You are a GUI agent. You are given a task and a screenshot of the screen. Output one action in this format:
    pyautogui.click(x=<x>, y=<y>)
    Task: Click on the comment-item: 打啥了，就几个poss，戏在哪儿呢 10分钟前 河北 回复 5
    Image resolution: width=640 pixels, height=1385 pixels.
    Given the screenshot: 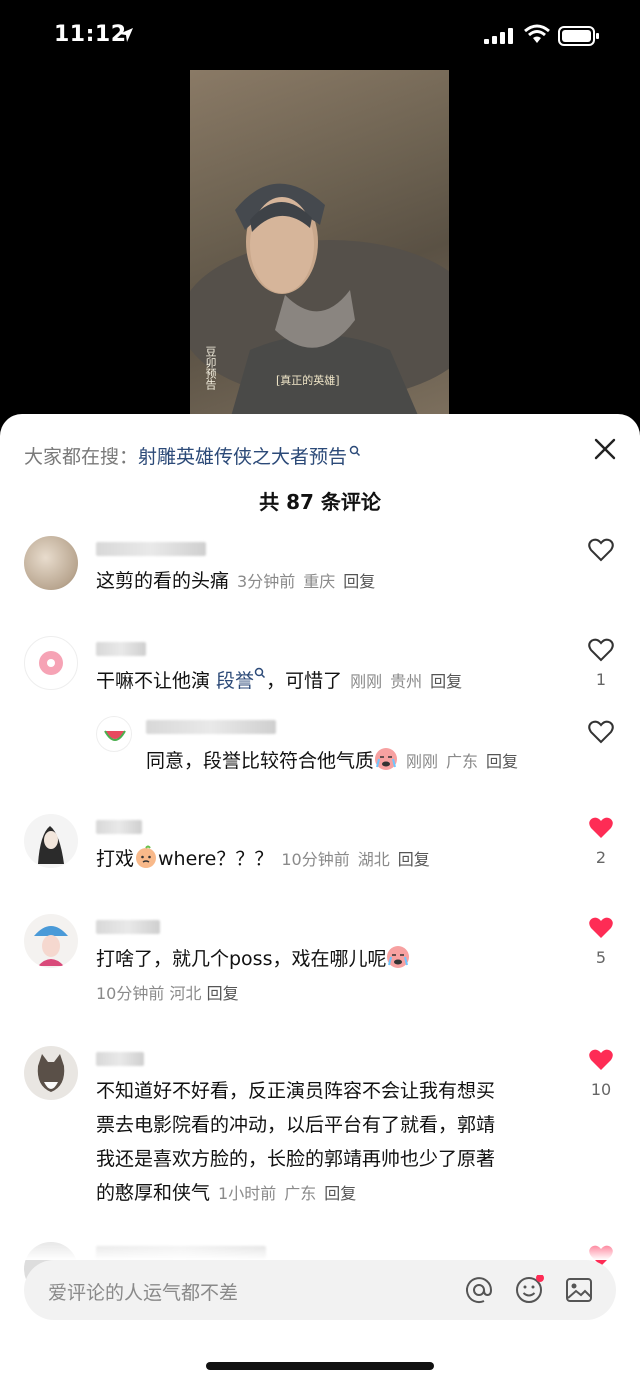 What is the action you would take?
    pyautogui.click(x=320, y=967)
    